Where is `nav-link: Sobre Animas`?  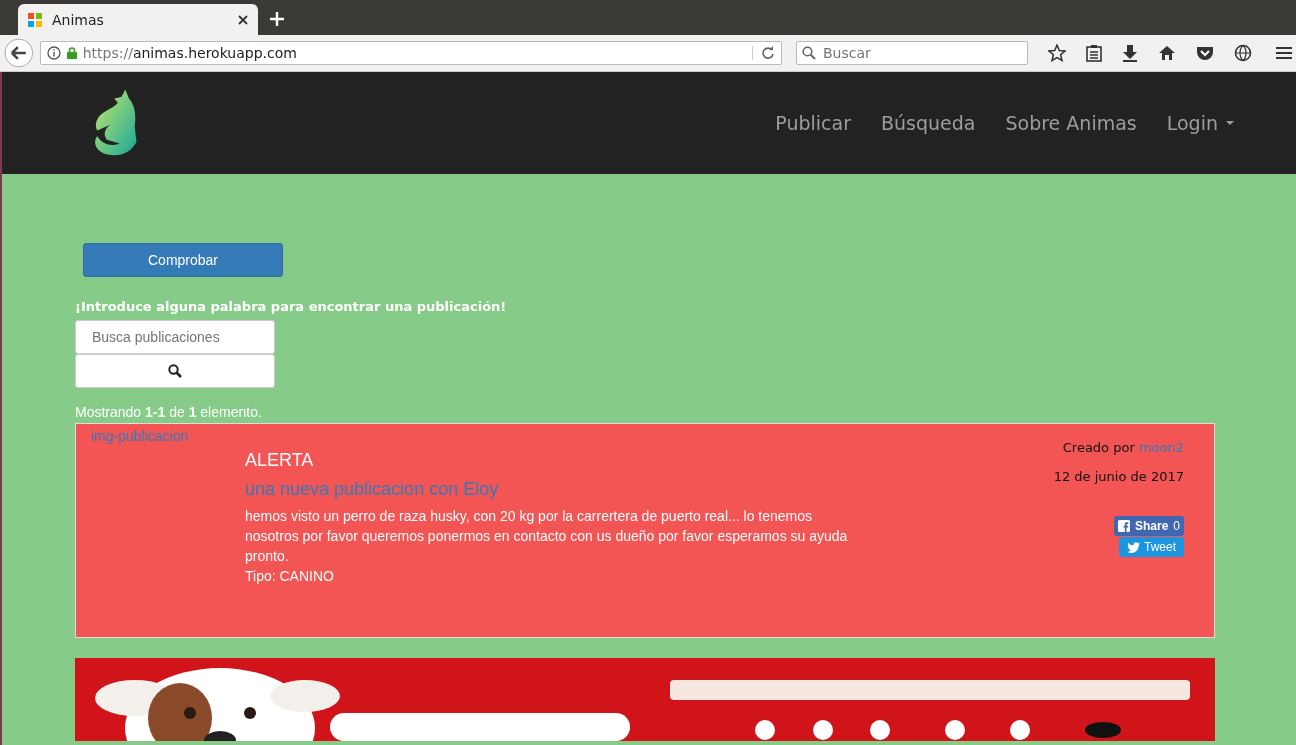
nav-link: Sobre Animas is located at coordinates (1071, 123).